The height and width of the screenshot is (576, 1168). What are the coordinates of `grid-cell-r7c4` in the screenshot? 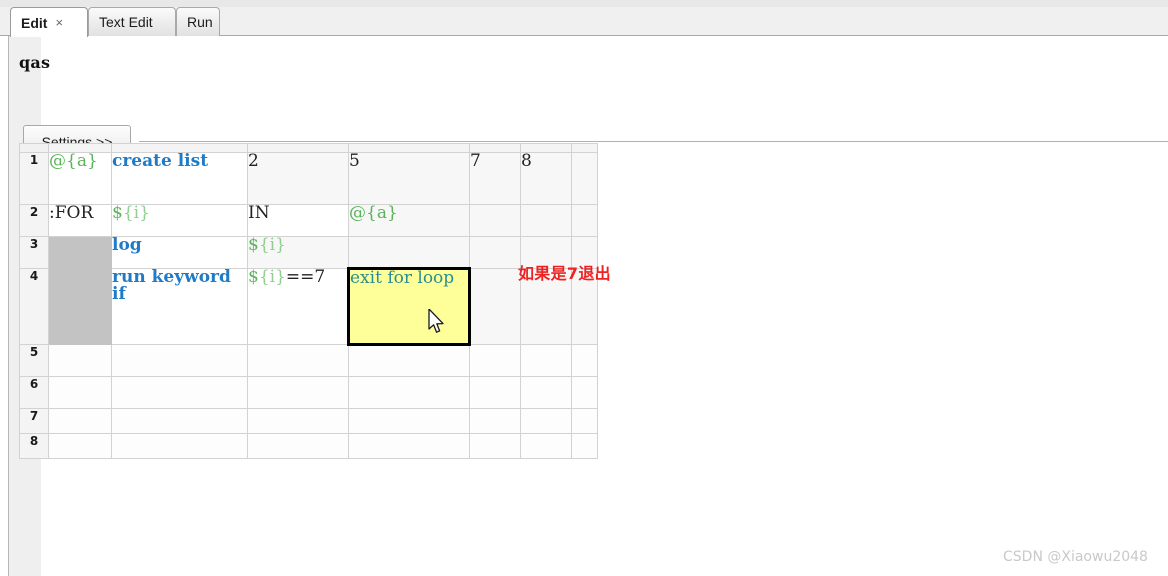 It's located at (409, 421).